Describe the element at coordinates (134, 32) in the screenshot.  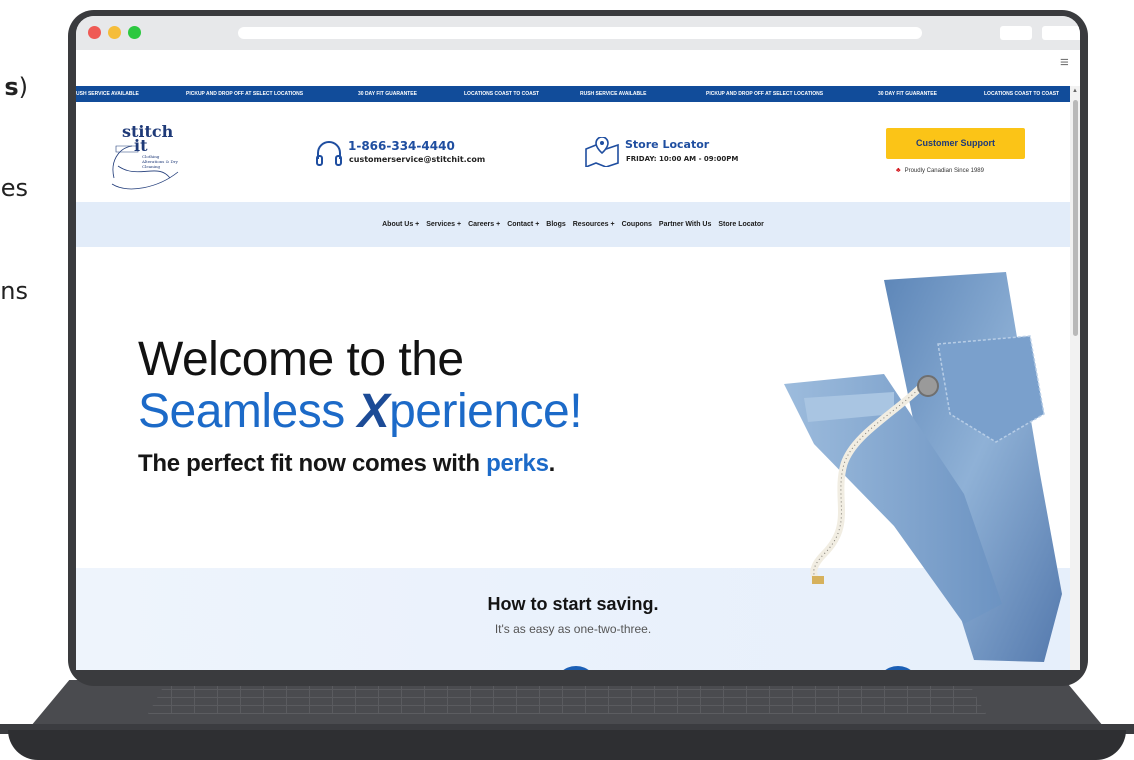
I see `window-maximize-button` at that location.